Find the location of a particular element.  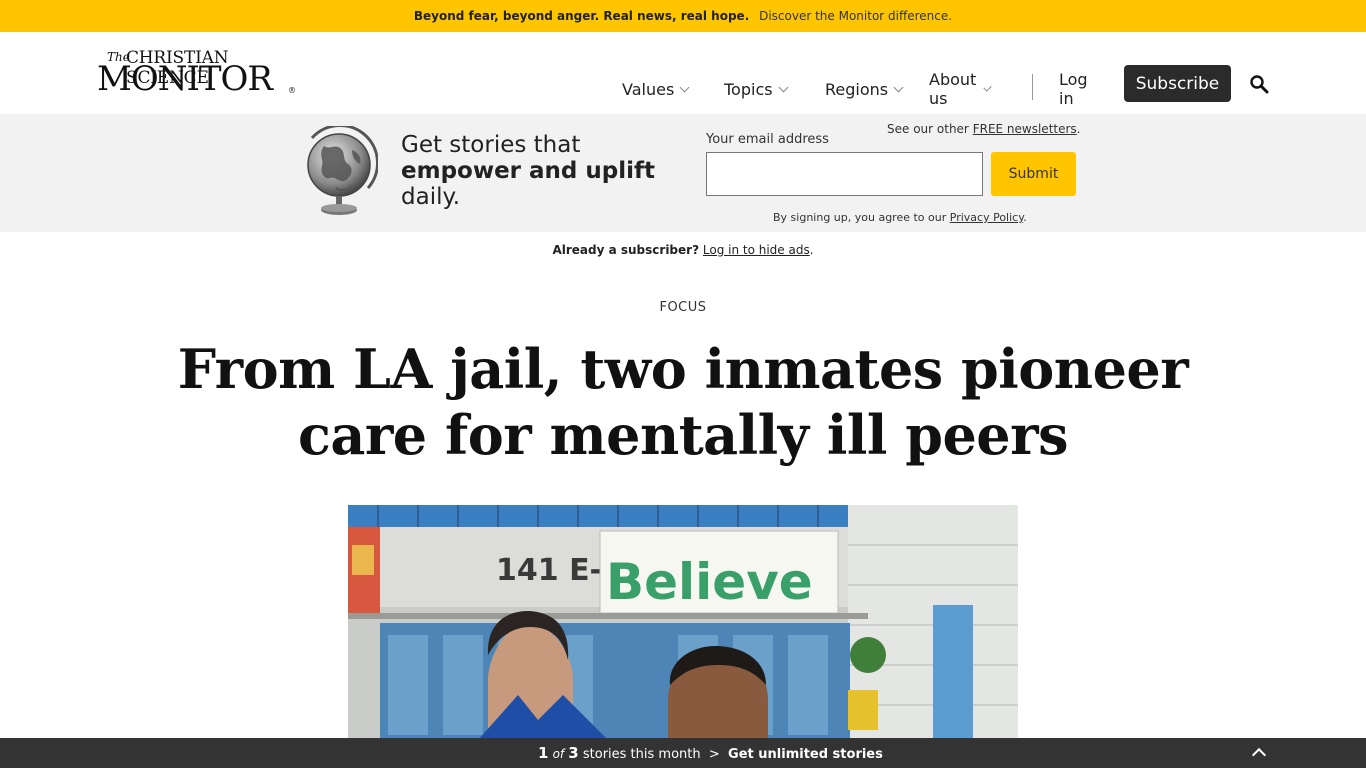

email-label: Your email address is located at coordinates (767, 139).